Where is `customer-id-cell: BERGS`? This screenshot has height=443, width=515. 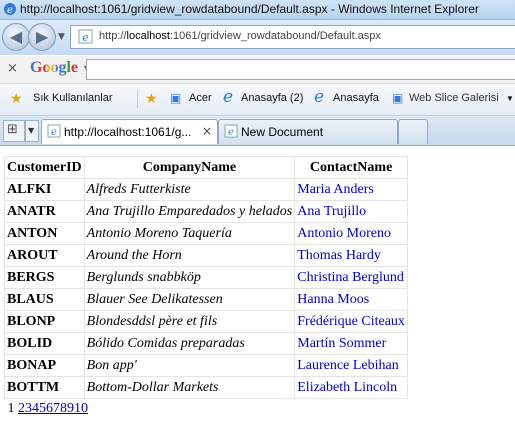 customer-id-cell: BERGS is located at coordinates (44, 277).